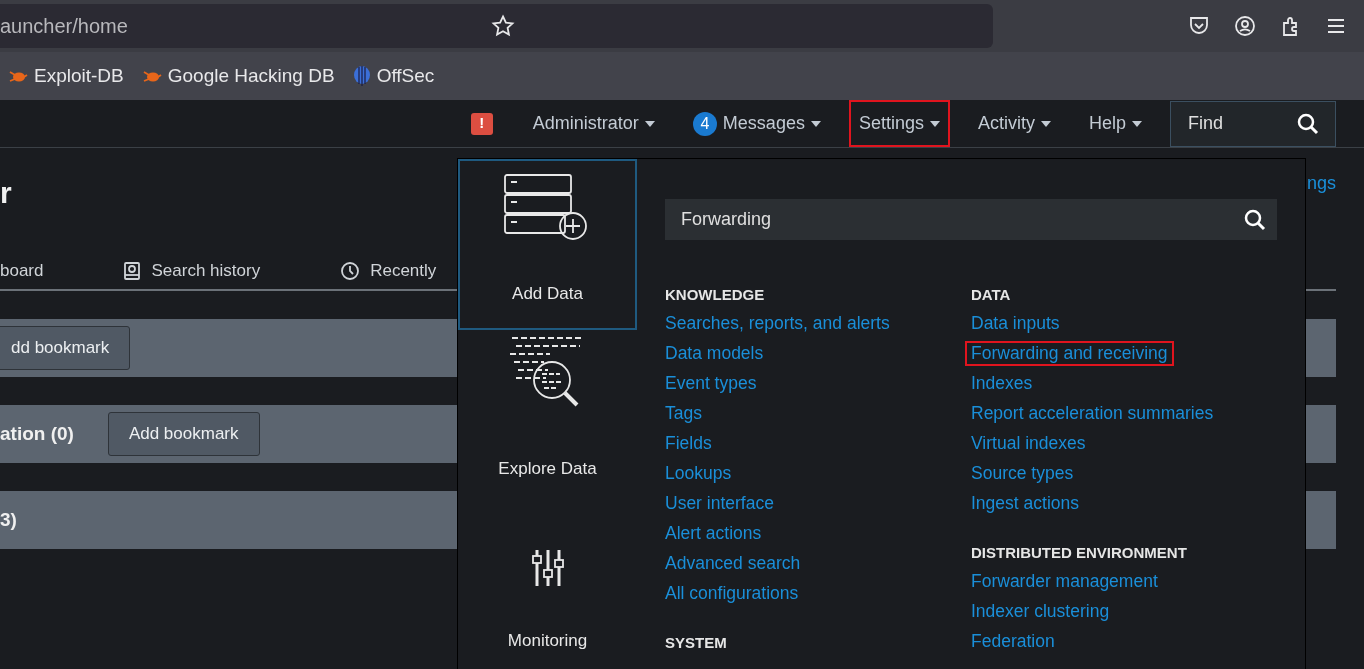  I want to click on settings-link: Federation, so click(1013, 641).